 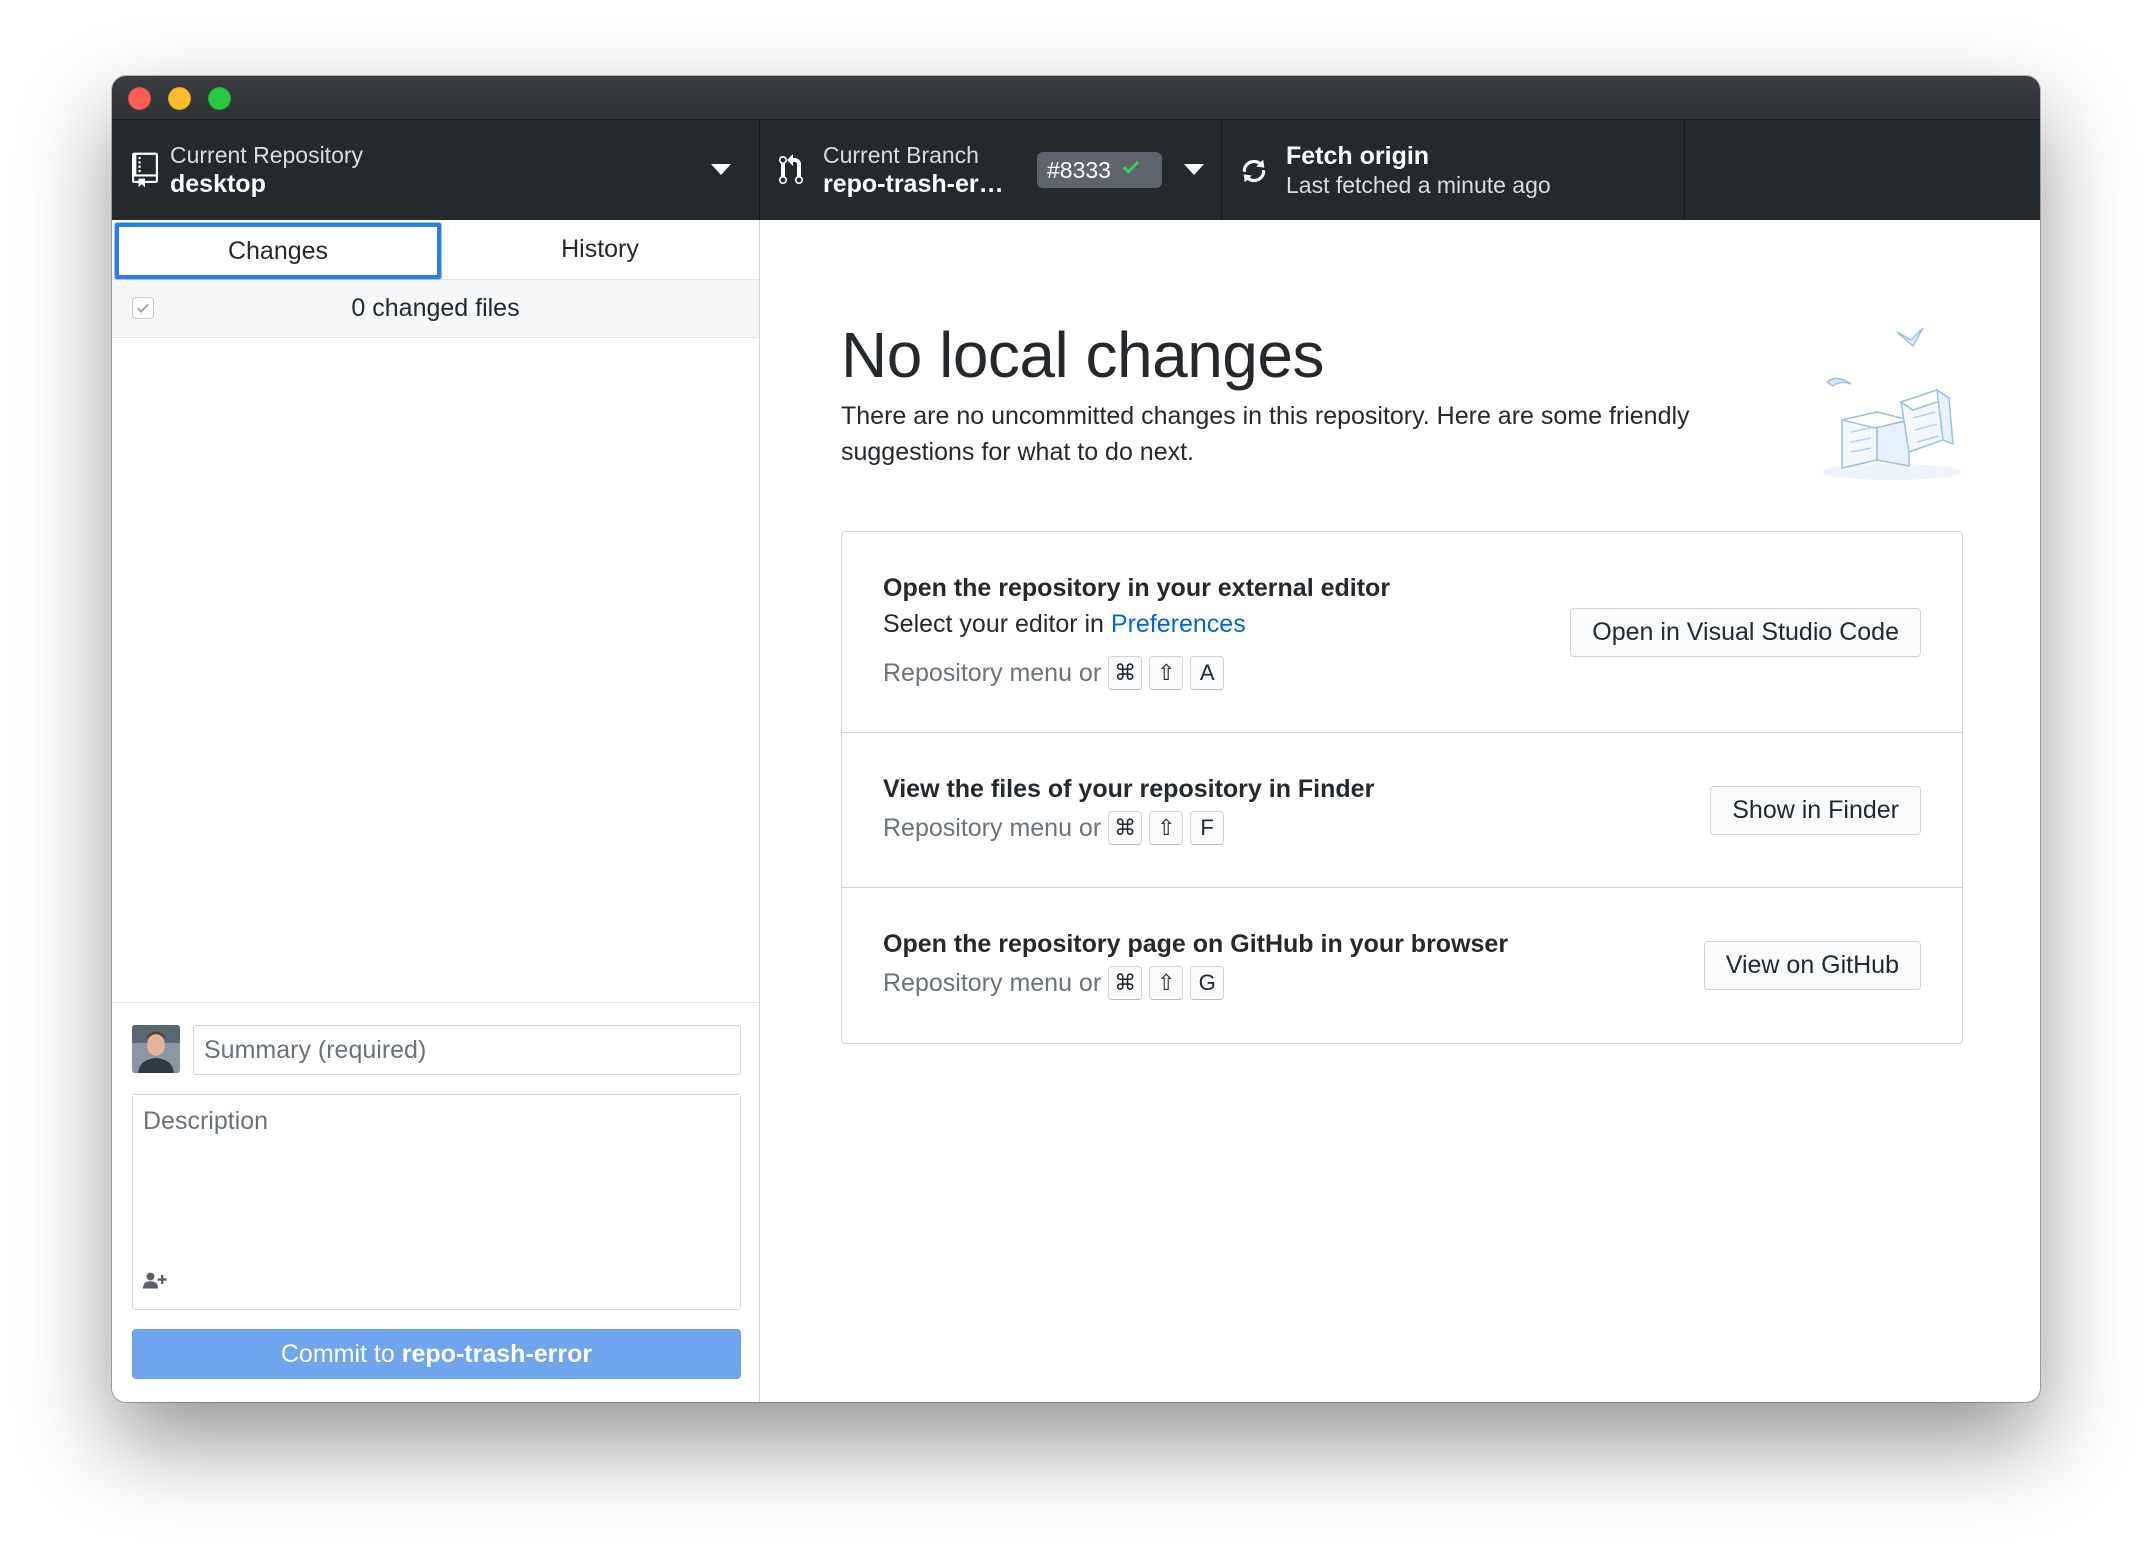 I want to click on commit-message-area: Commit to repo-trash-error, so click(x=435, y=1202).